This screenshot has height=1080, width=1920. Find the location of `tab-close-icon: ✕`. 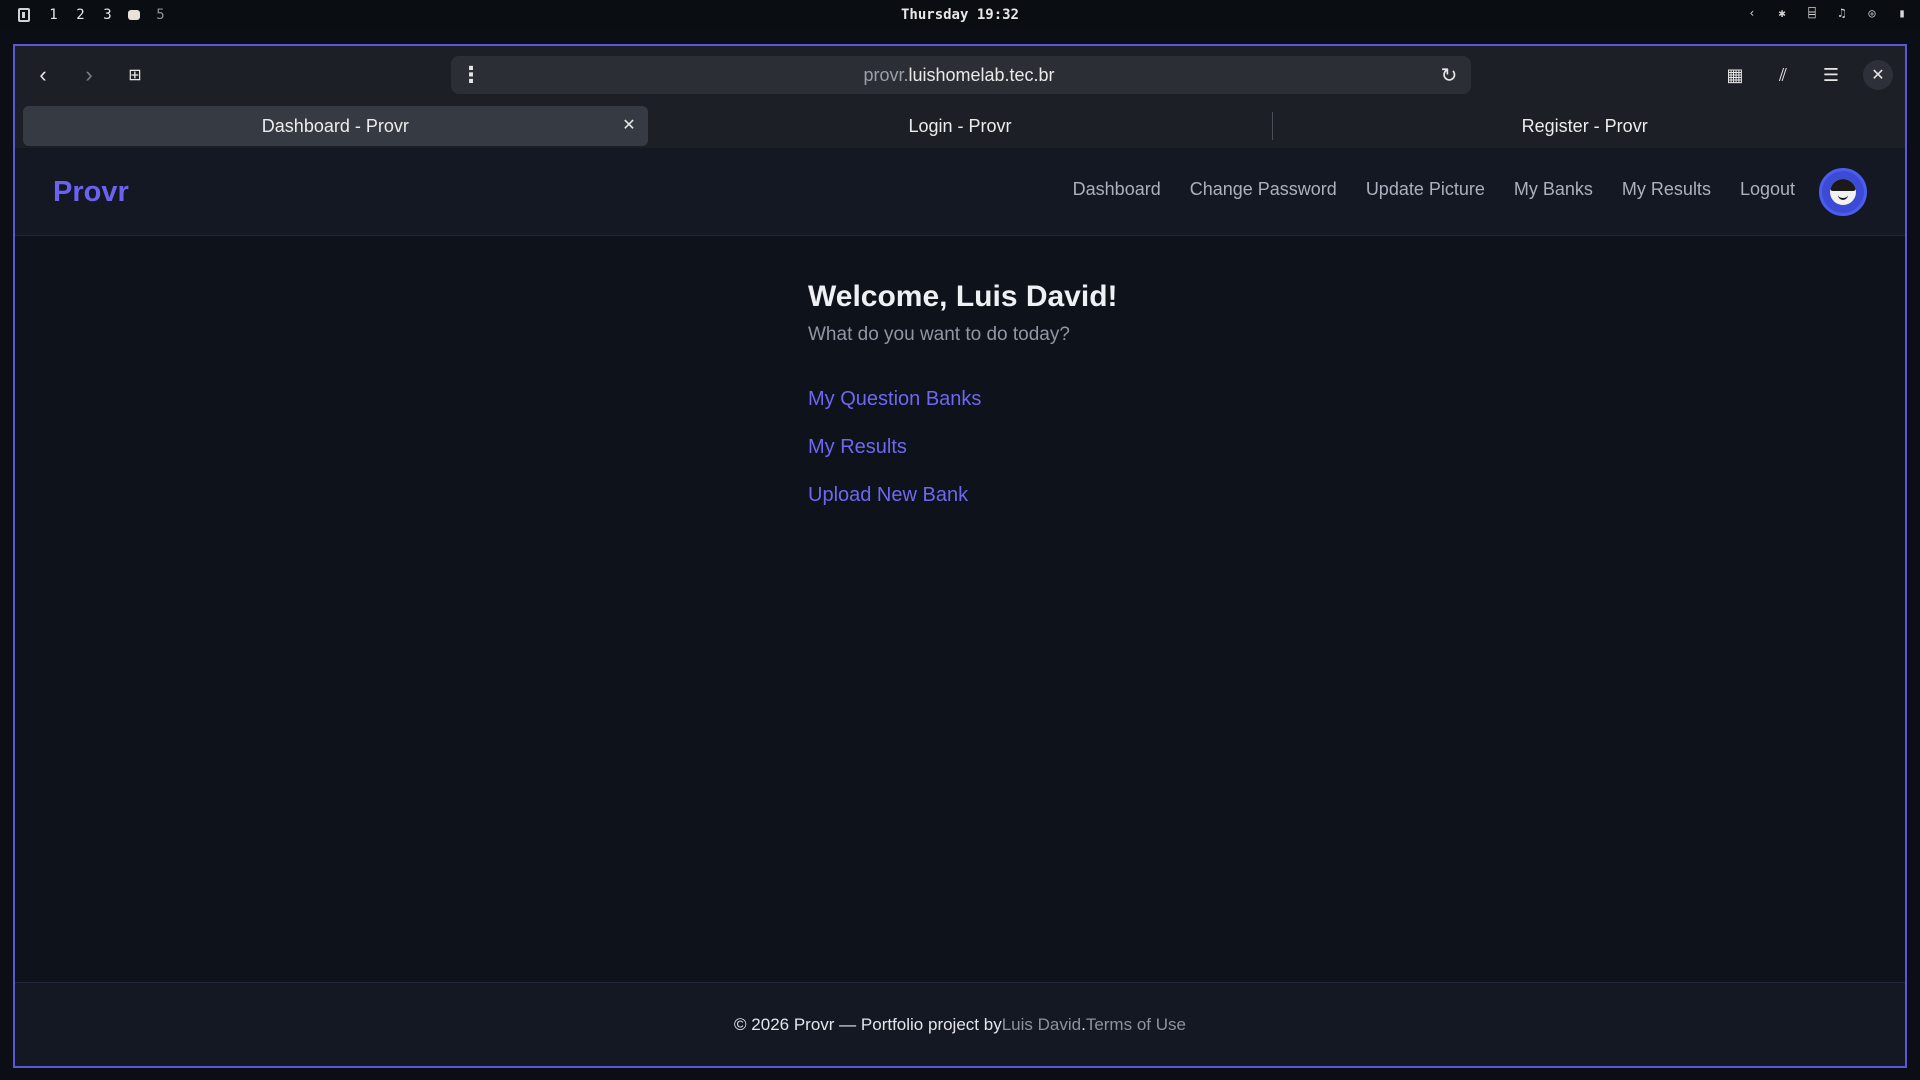

tab-close-icon: ✕ is located at coordinates (628, 125).